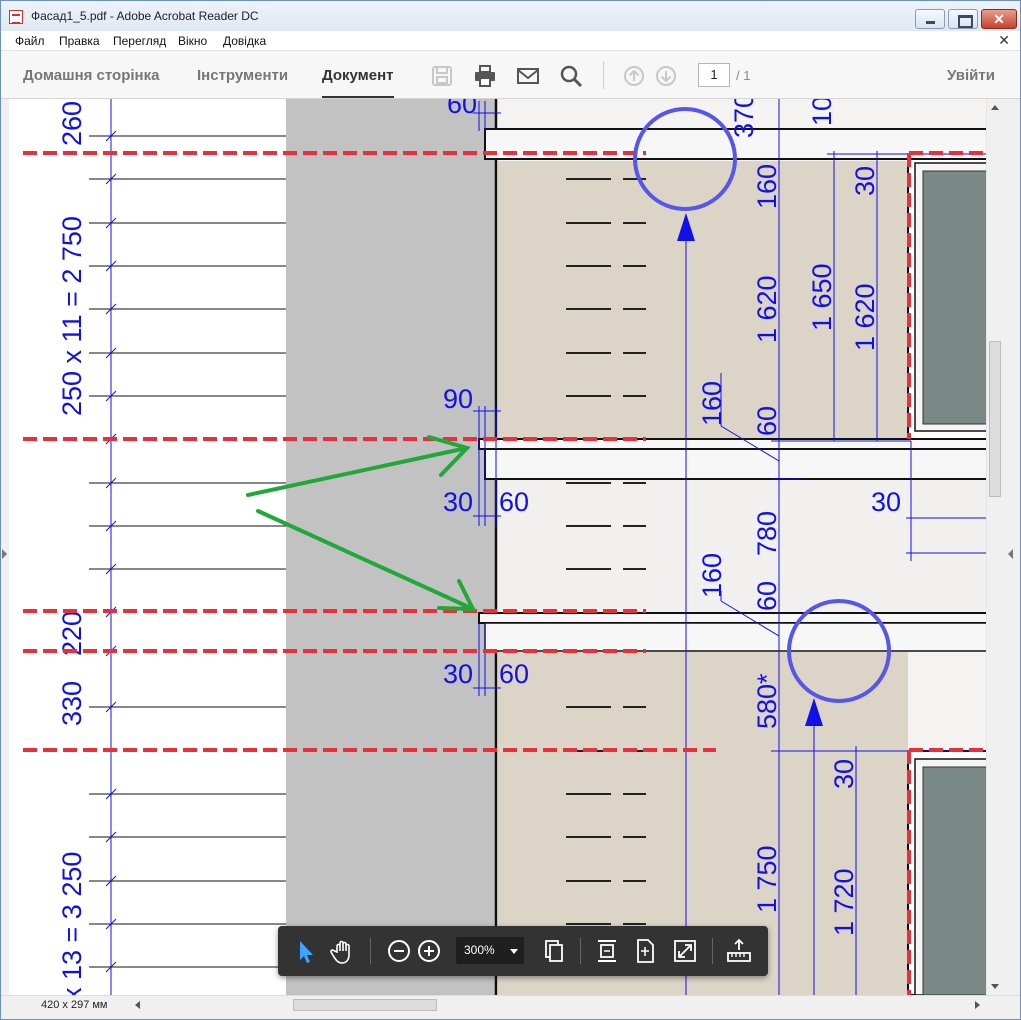  I want to click on window-frame-lower, so click(946, 872).